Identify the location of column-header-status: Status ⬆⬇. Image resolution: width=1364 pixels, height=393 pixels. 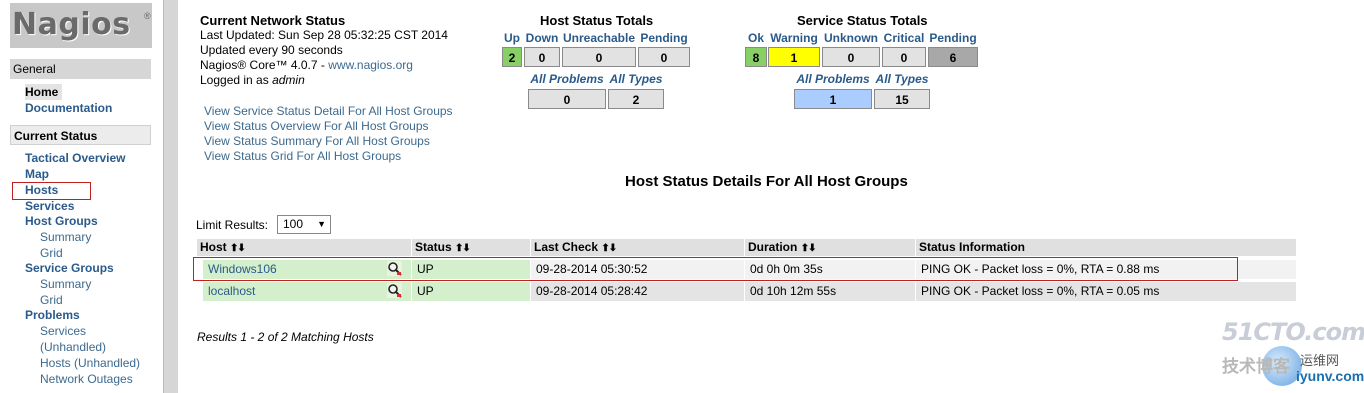
(471, 247).